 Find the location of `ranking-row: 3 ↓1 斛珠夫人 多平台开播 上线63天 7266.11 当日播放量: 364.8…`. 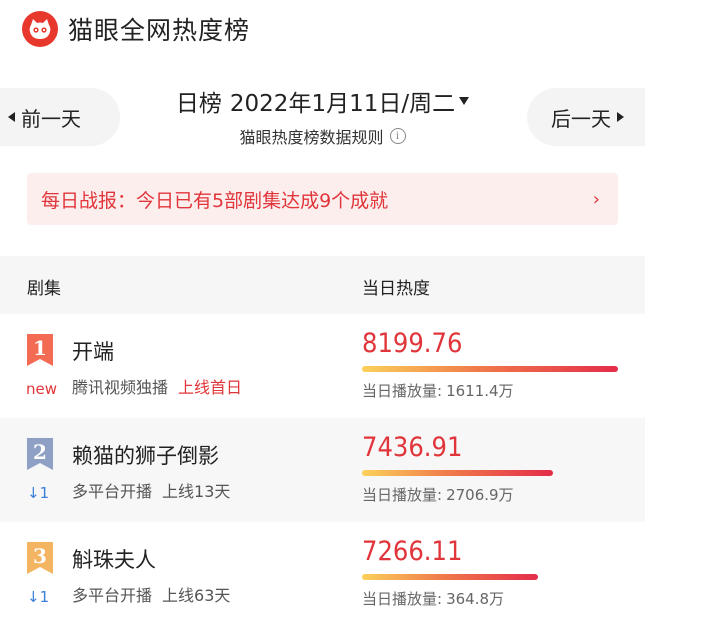

ranking-row: 3 ↓1 斛珠夫人 多平台开播 上线63天 7266.11 当日播放量: 364.8… is located at coordinates (322, 574).